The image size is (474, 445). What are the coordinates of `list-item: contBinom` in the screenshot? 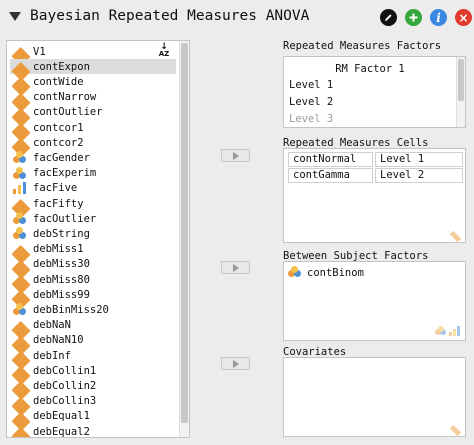 It's located at (326, 272).